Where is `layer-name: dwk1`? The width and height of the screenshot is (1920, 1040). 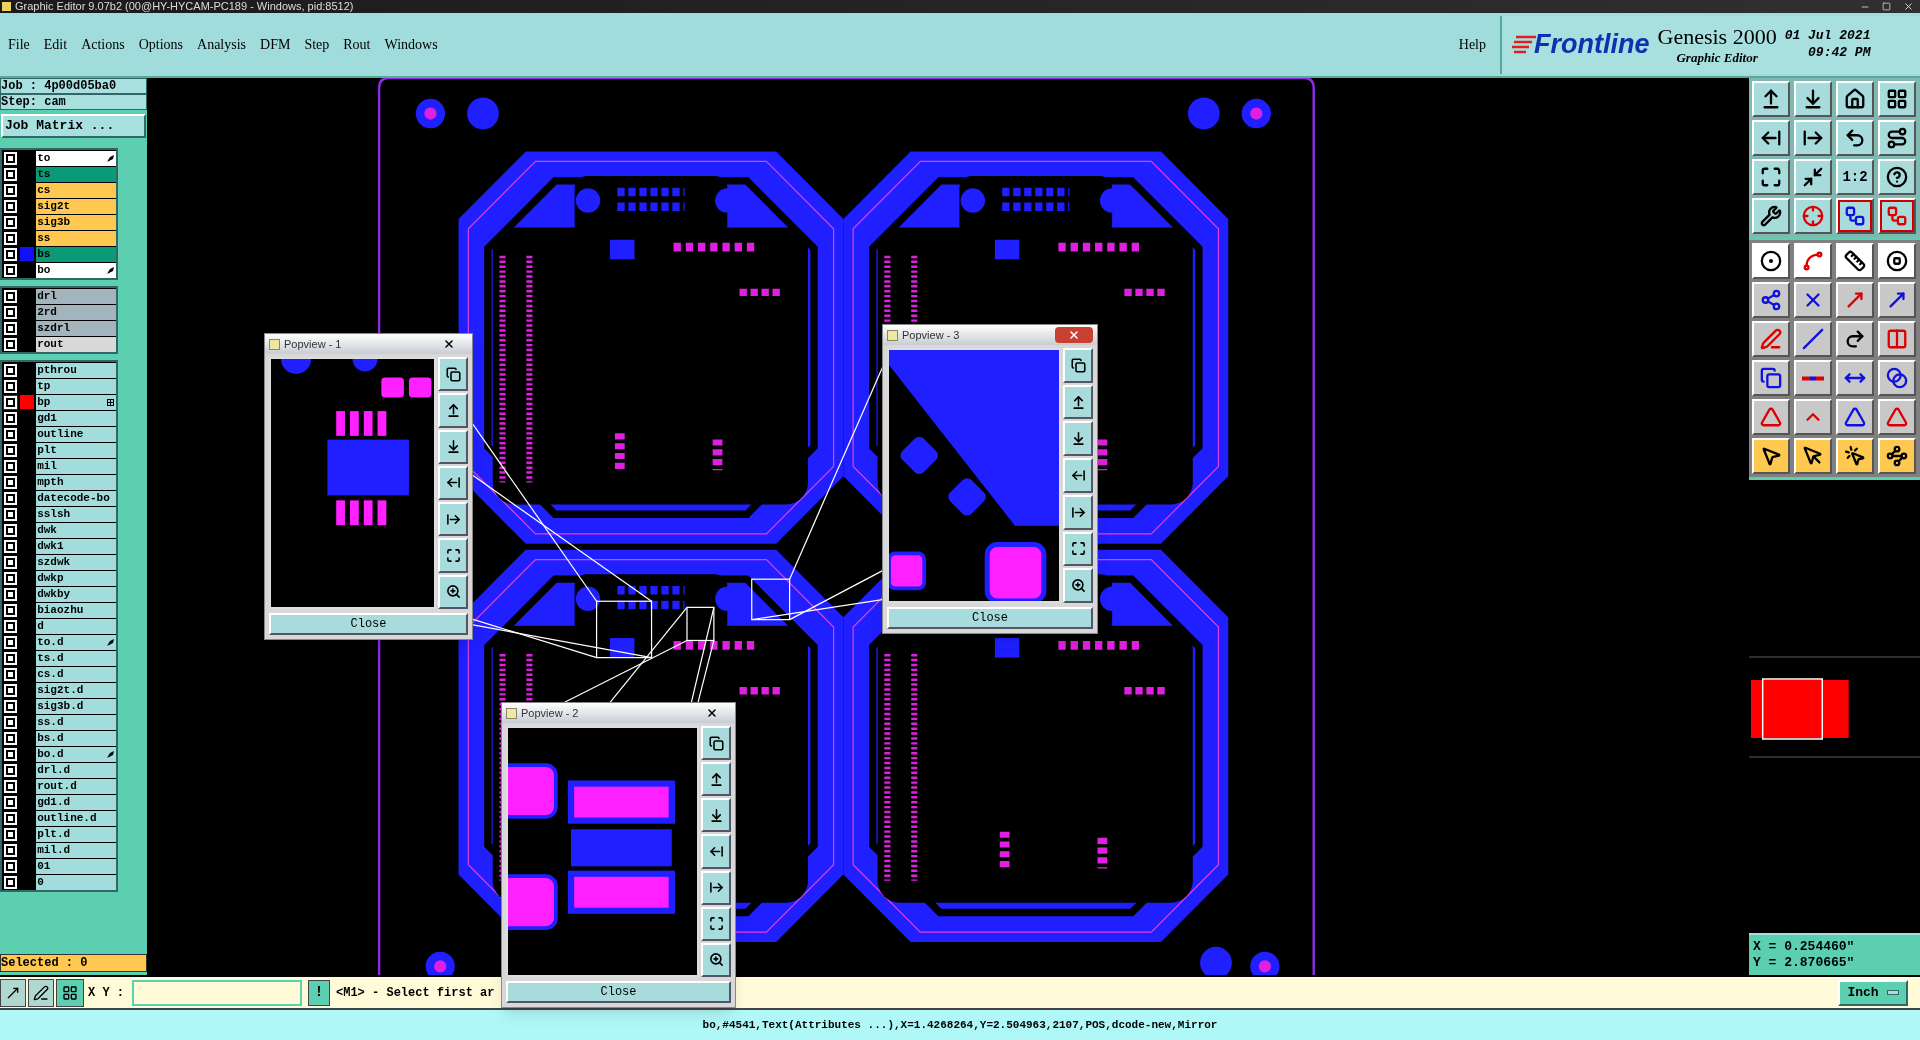
layer-name: dwk1 is located at coordinates (76, 546).